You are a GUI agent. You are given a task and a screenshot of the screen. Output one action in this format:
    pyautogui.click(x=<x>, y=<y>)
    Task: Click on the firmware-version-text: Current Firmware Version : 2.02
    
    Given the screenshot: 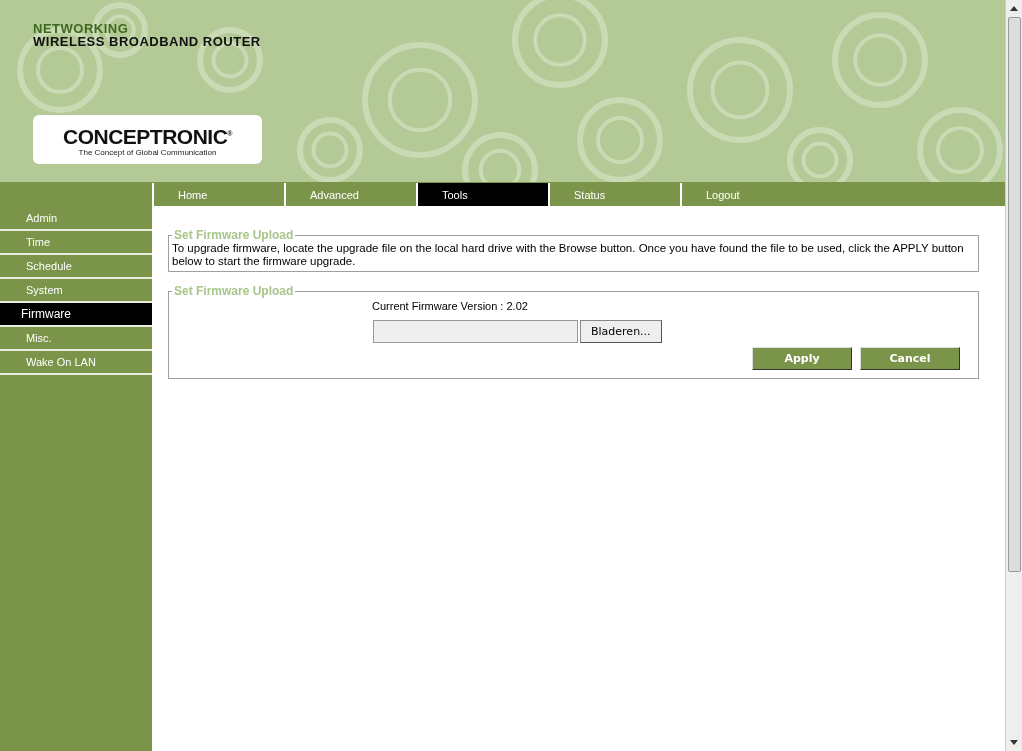 What is the action you would take?
    pyautogui.click(x=450, y=306)
    